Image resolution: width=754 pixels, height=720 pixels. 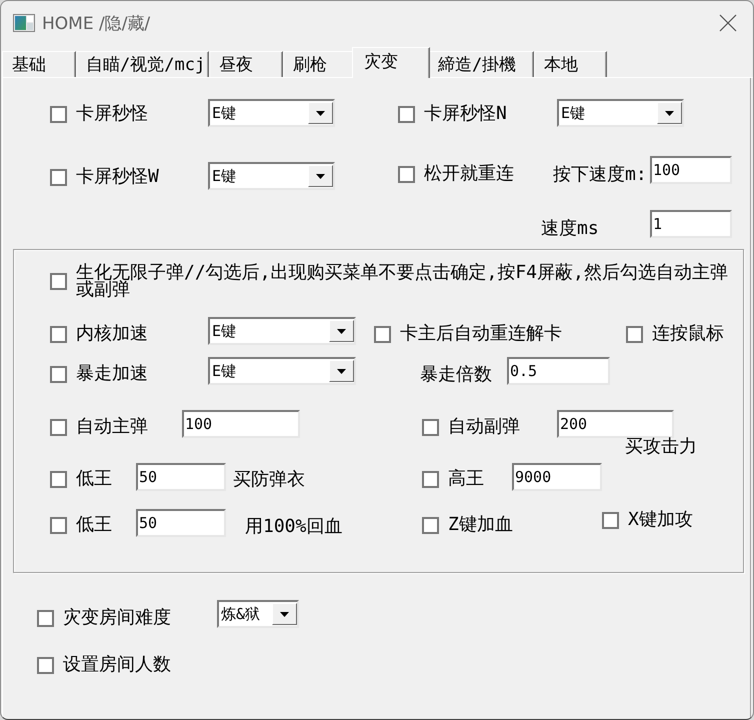 I want to click on close-icon, so click(x=728, y=23).